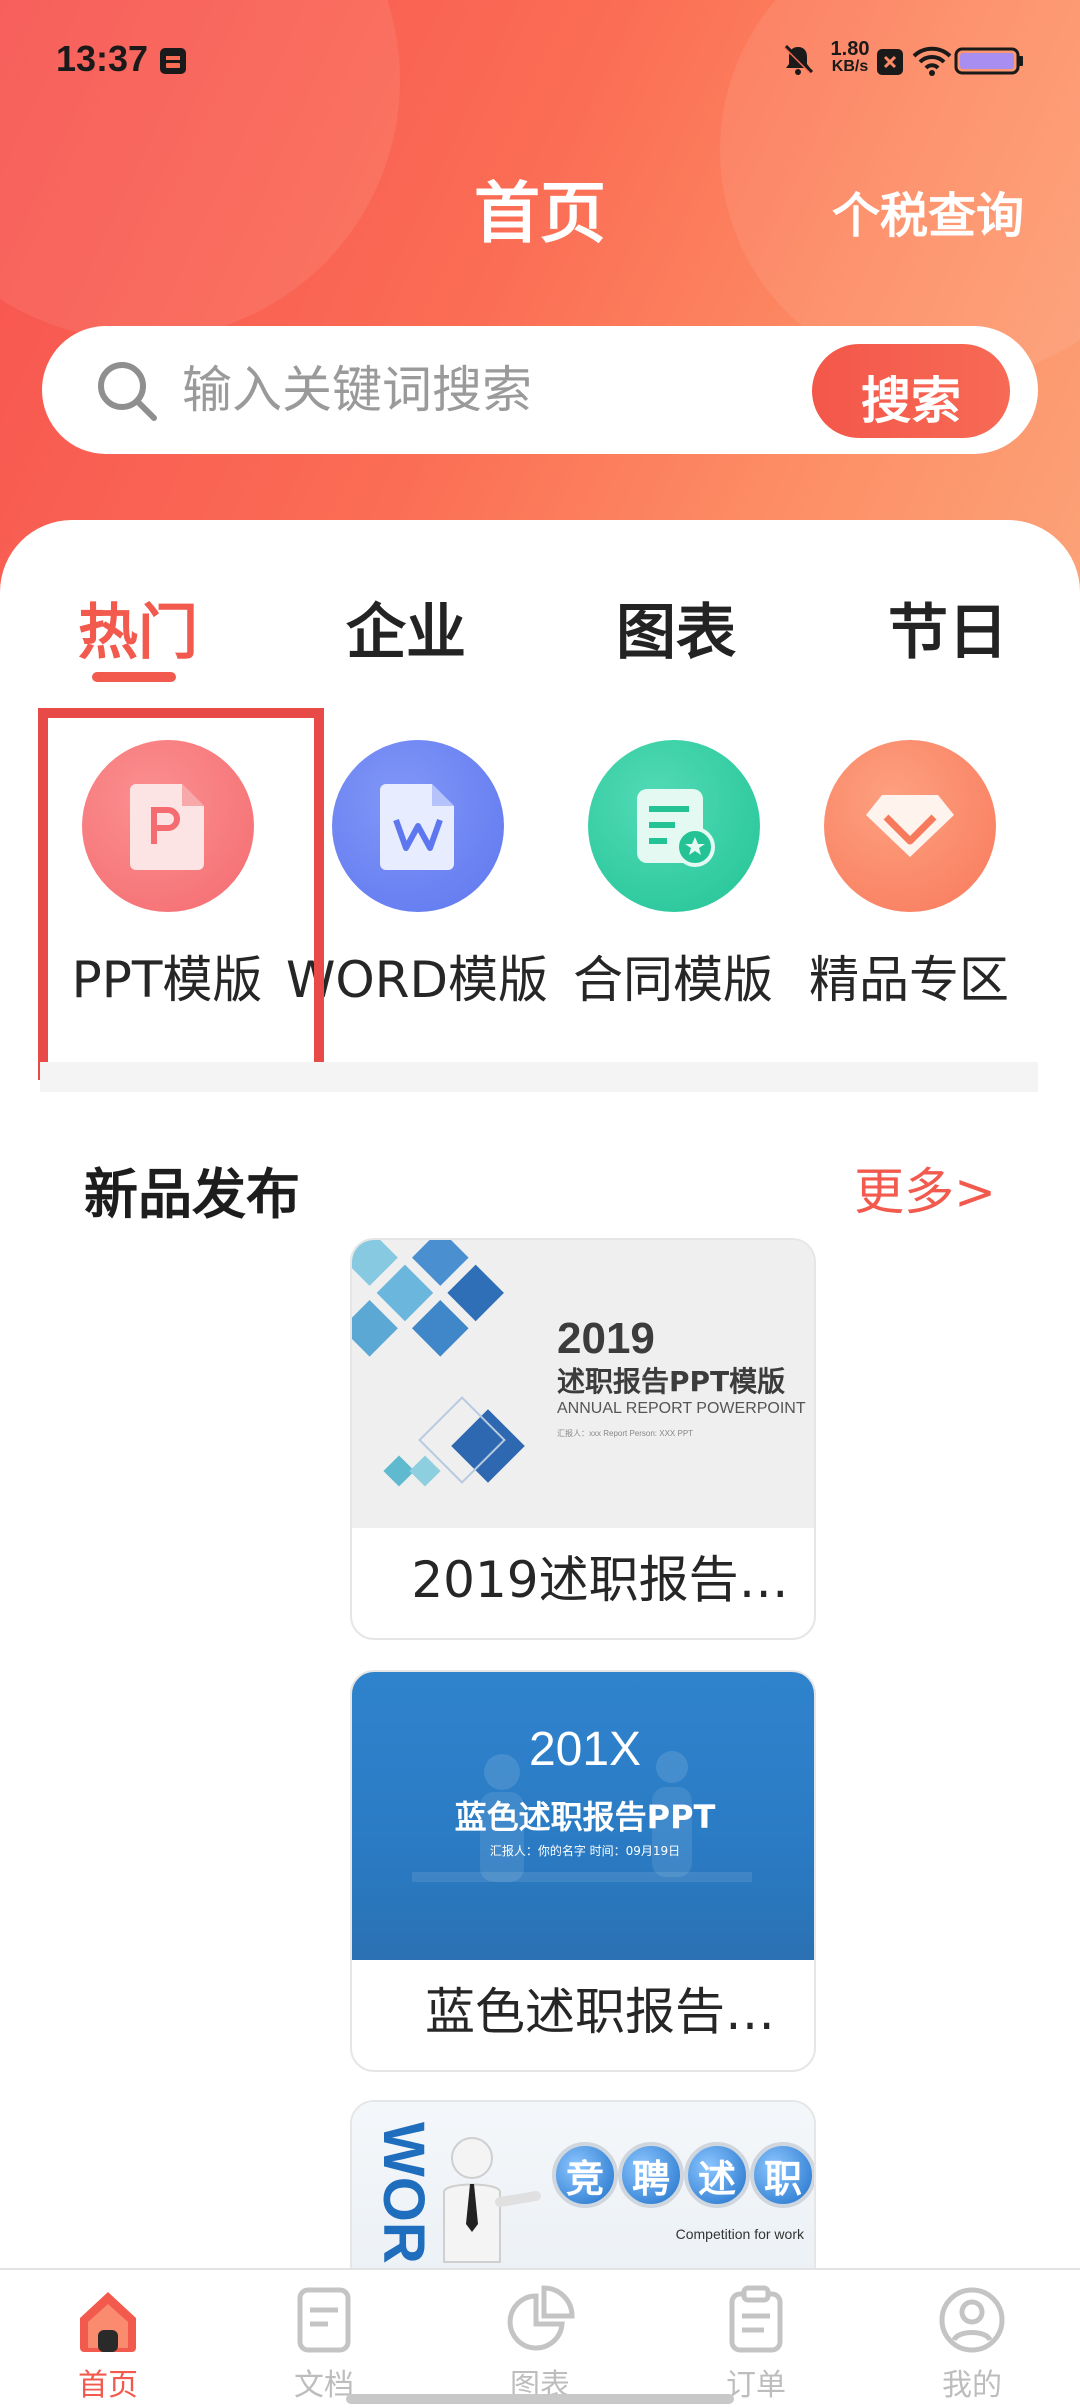 This screenshot has width=1080, height=2408. Describe the element at coordinates (438, 1363) in the screenshot. I see `decor-squares` at that location.